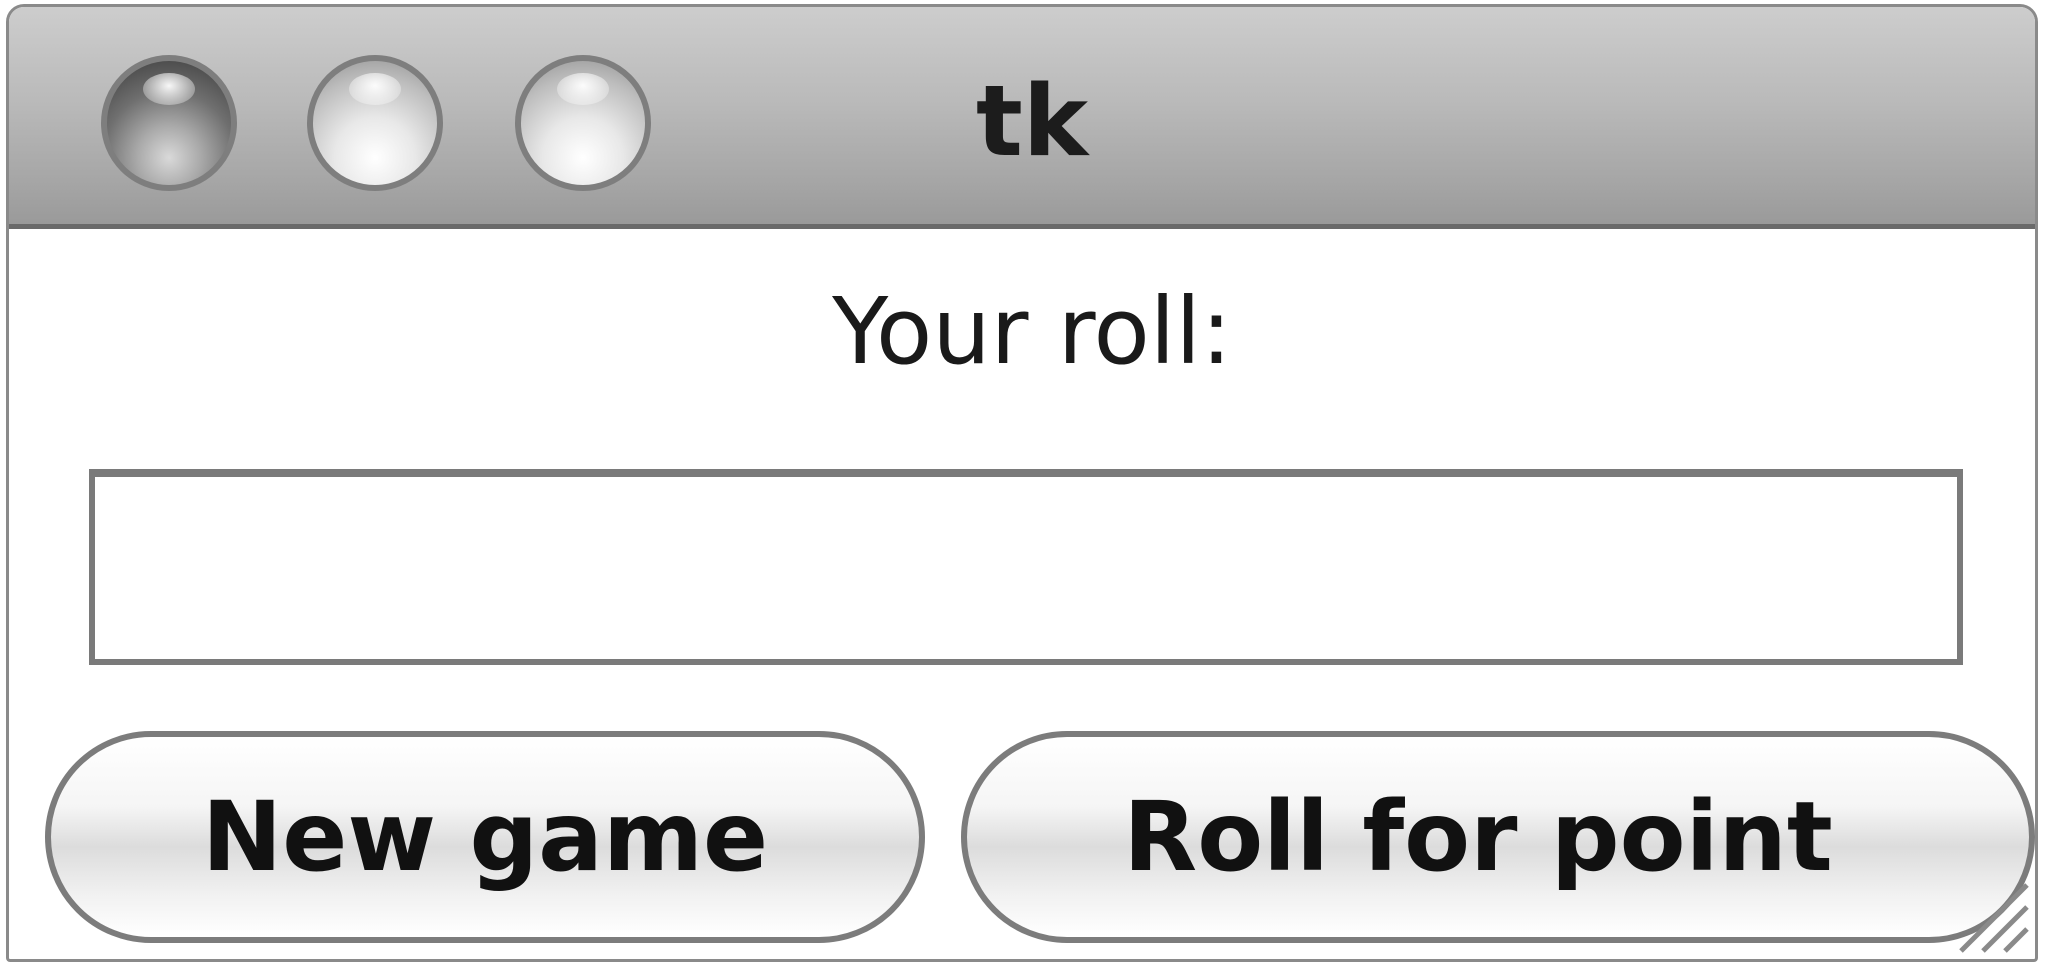 The image size is (2046, 970). Describe the element at coordinates (1032, 122) in the screenshot. I see `window-title: tk` at that location.